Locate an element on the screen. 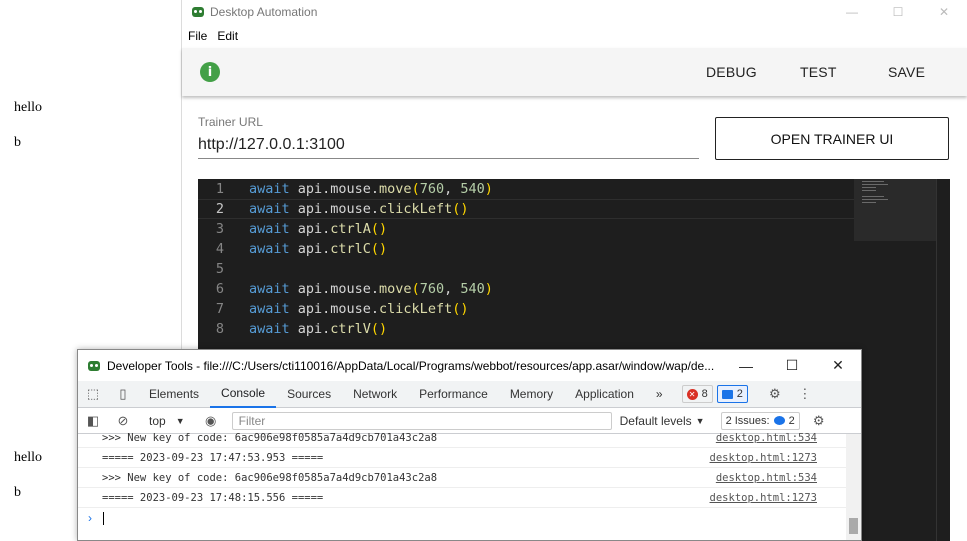 Image resolution: width=967 pixels, height=541 pixels. messages-count: 2 is located at coordinates (739, 394).